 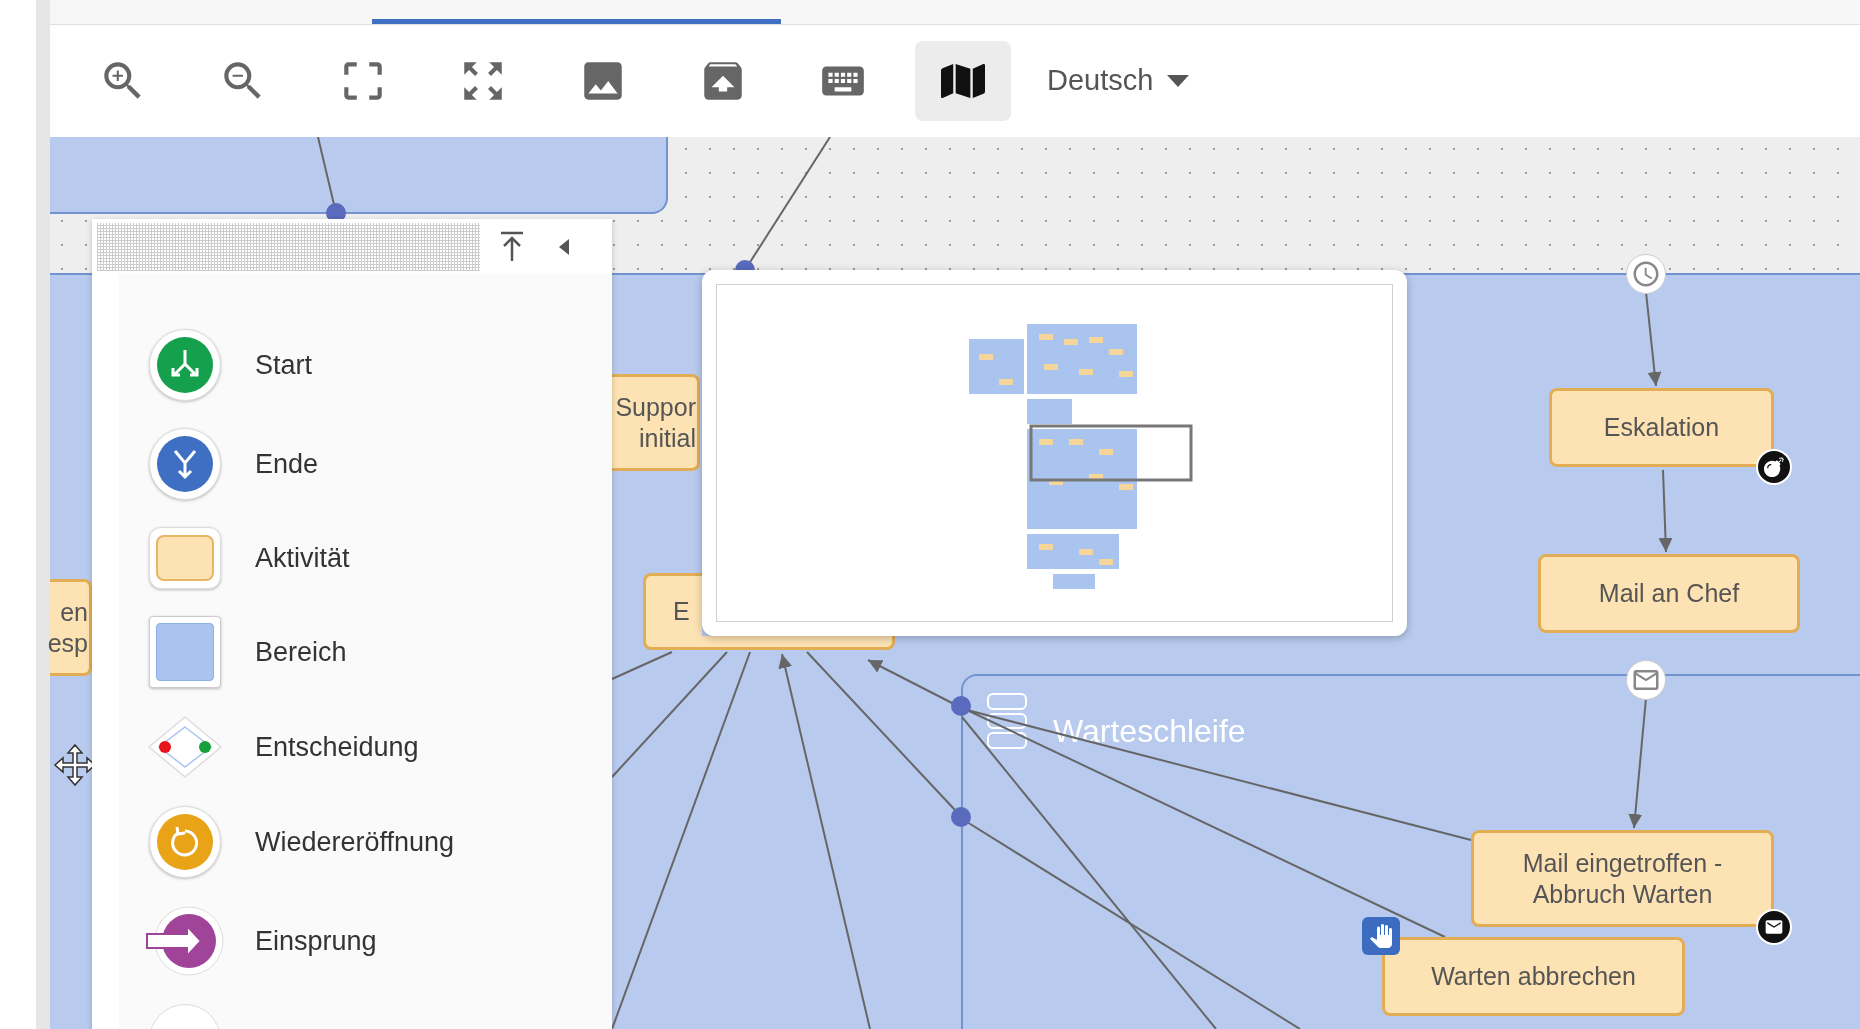 What do you see at coordinates (185, 842) in the screenshot?
I see `reopen-icon` at bounding box center [185, 842].